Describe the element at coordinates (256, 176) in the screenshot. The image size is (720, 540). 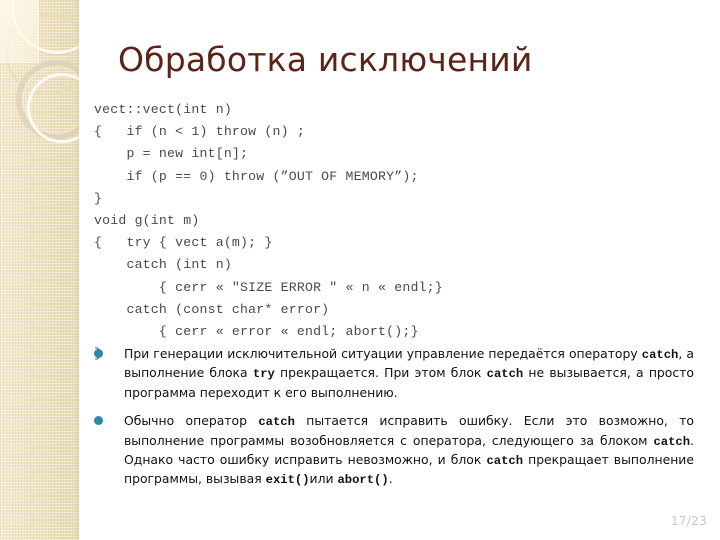
I see `code-line: if (p == 0) throw (”OUT OF MEMORY”);` at that location.